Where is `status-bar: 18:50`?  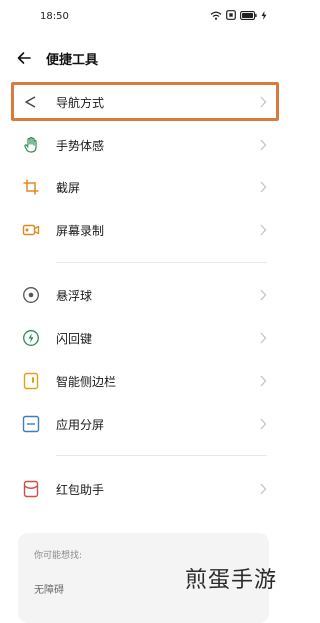
status-bar: 18:50 is located at coordinates (142, 17).